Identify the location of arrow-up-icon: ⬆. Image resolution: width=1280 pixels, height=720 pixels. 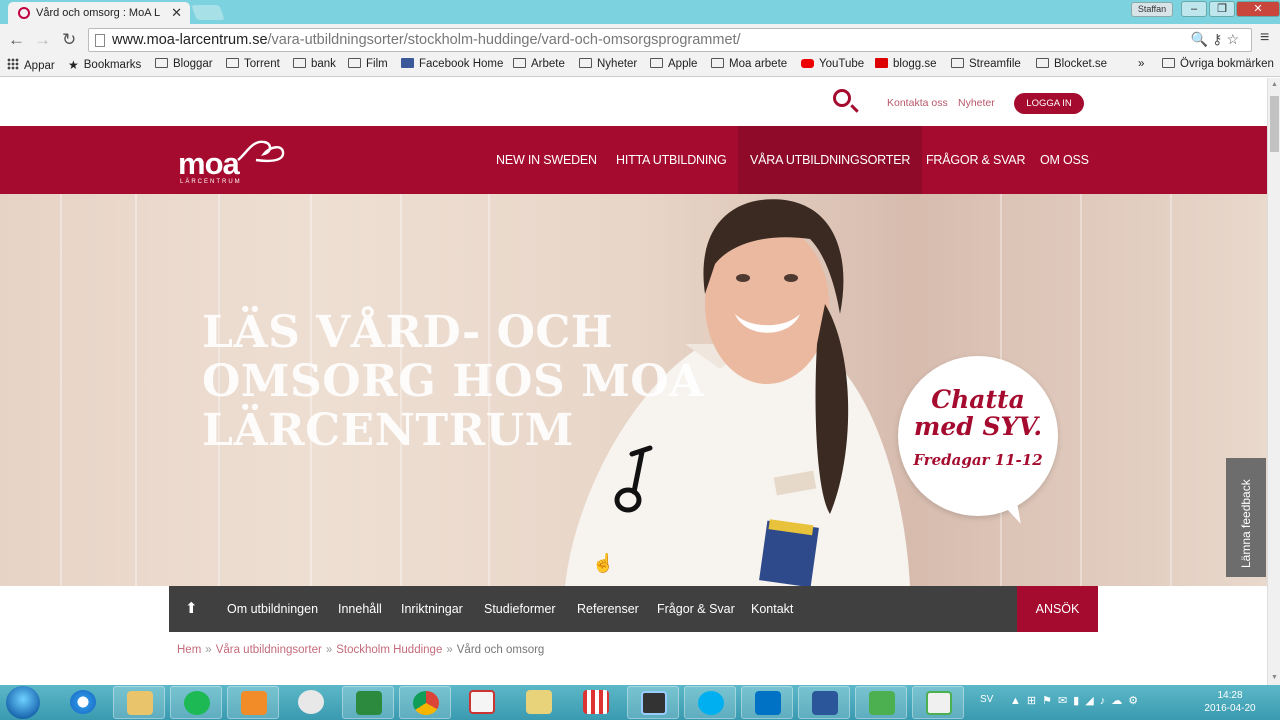
(191, 608).